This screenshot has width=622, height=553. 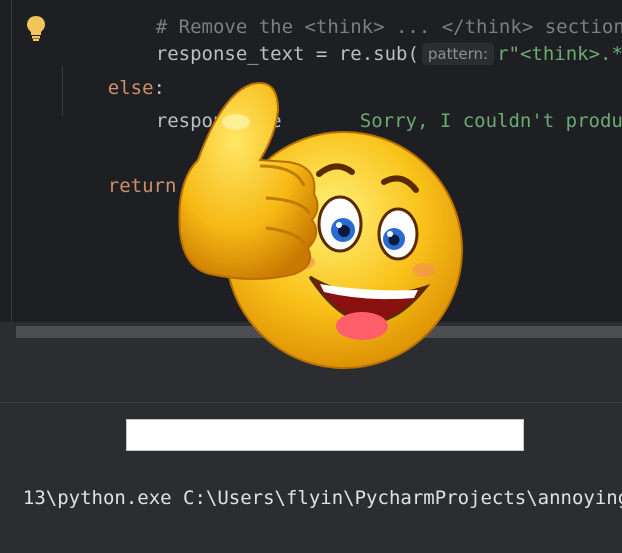 I want to click on gutter-border, so click(x=11, y=165).